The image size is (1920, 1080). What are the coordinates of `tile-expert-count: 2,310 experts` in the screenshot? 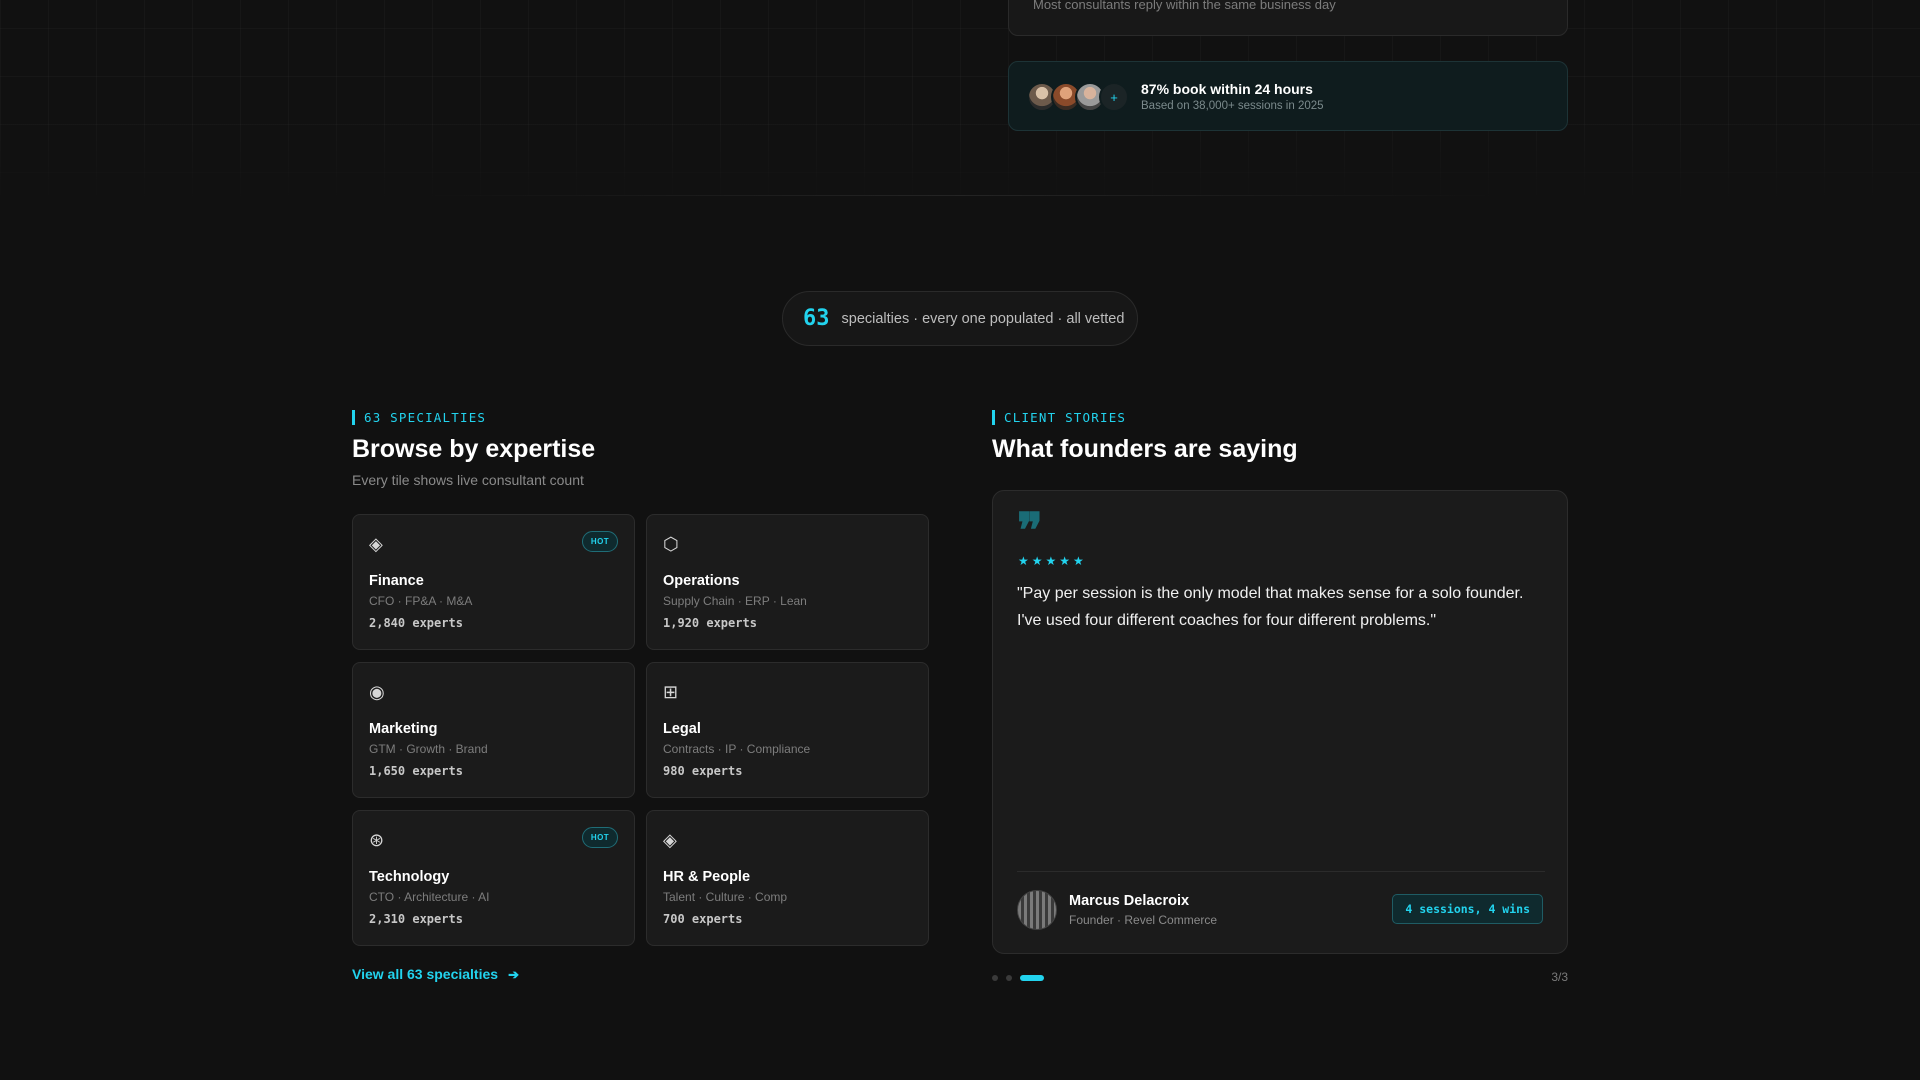 It's located at (416, 919).